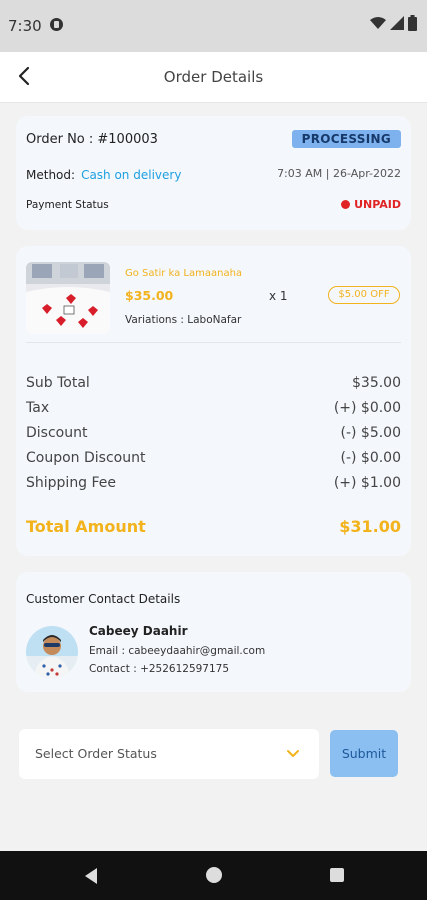 The width and height of the screenshot is (427, 900). I want to click on wifi-icon, so click(378, 23).